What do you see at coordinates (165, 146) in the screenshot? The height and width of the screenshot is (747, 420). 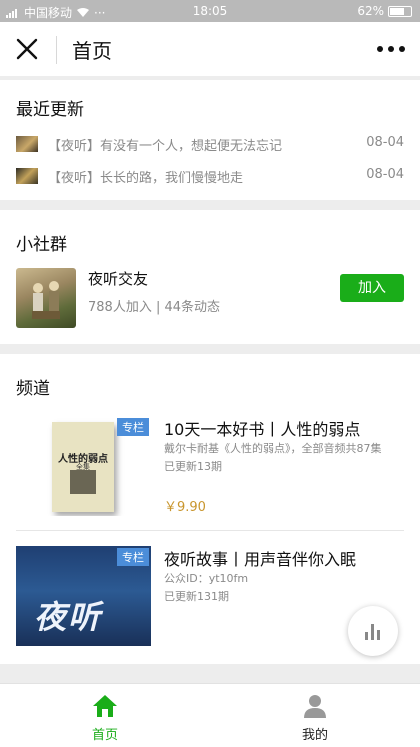 I see `update-title: 【夜听】有没有一个人，想起便无法忘记` at bounding box center [165, 146].